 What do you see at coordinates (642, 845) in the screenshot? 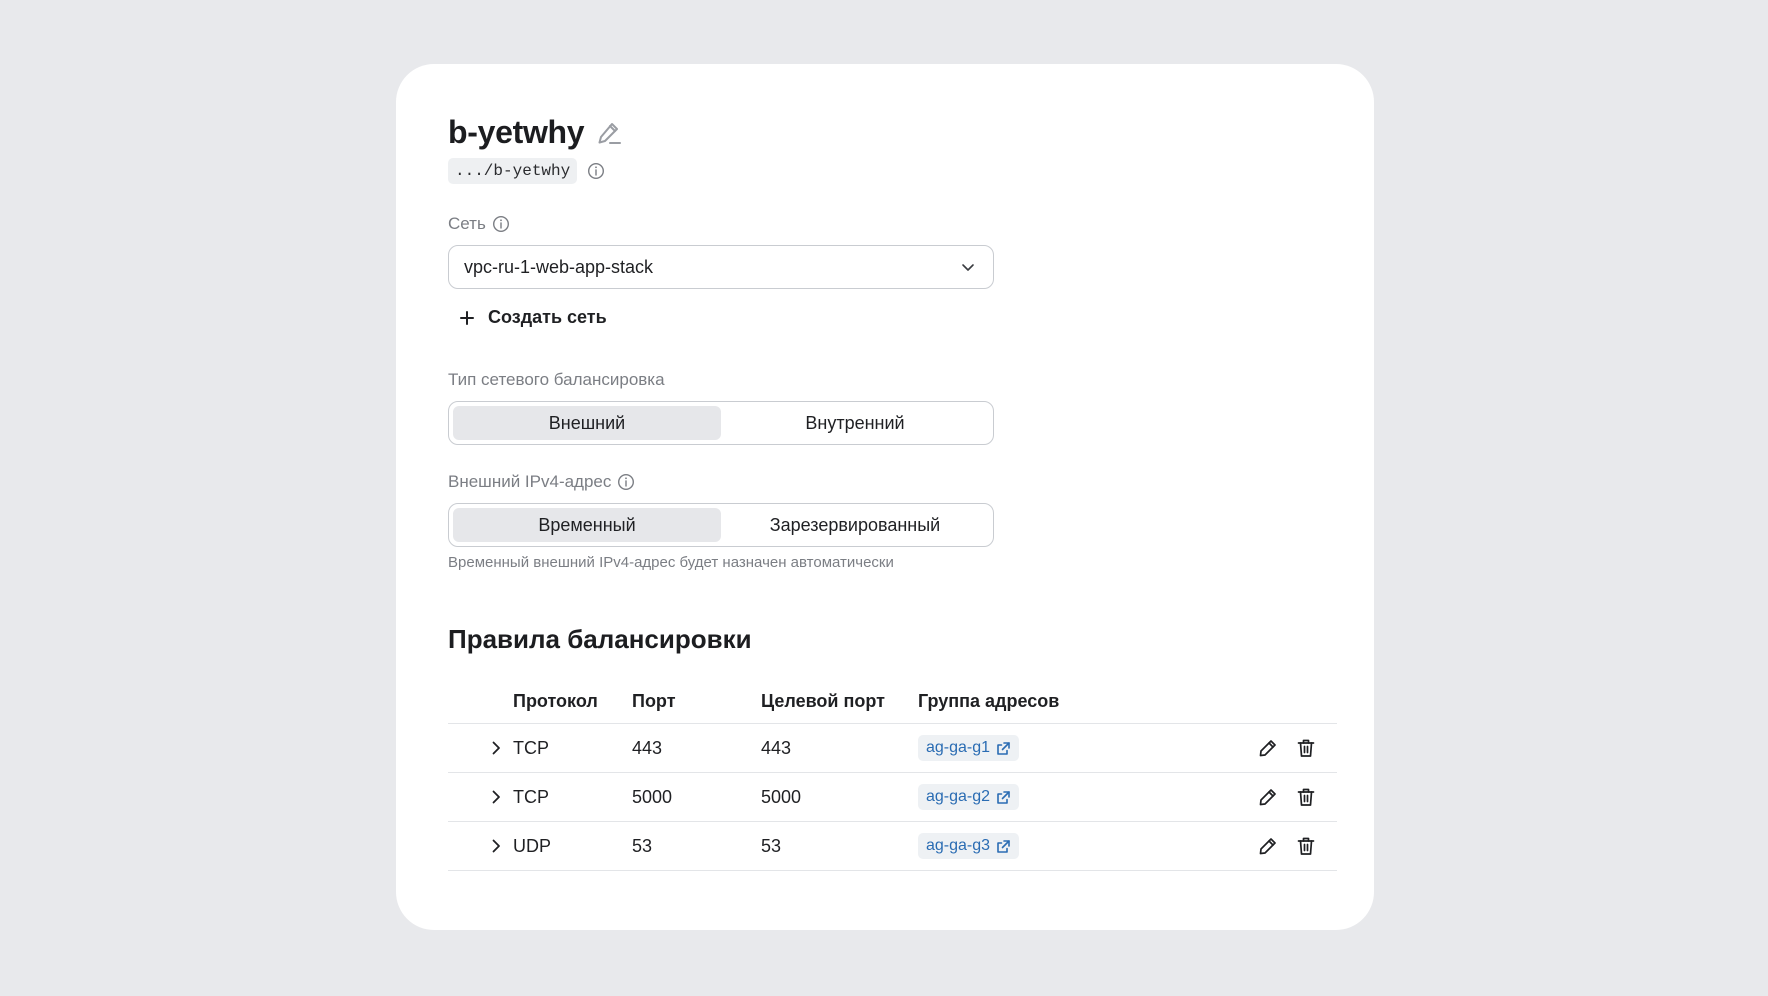
I see `cell-port: 53` at bounding box center [642, 845].